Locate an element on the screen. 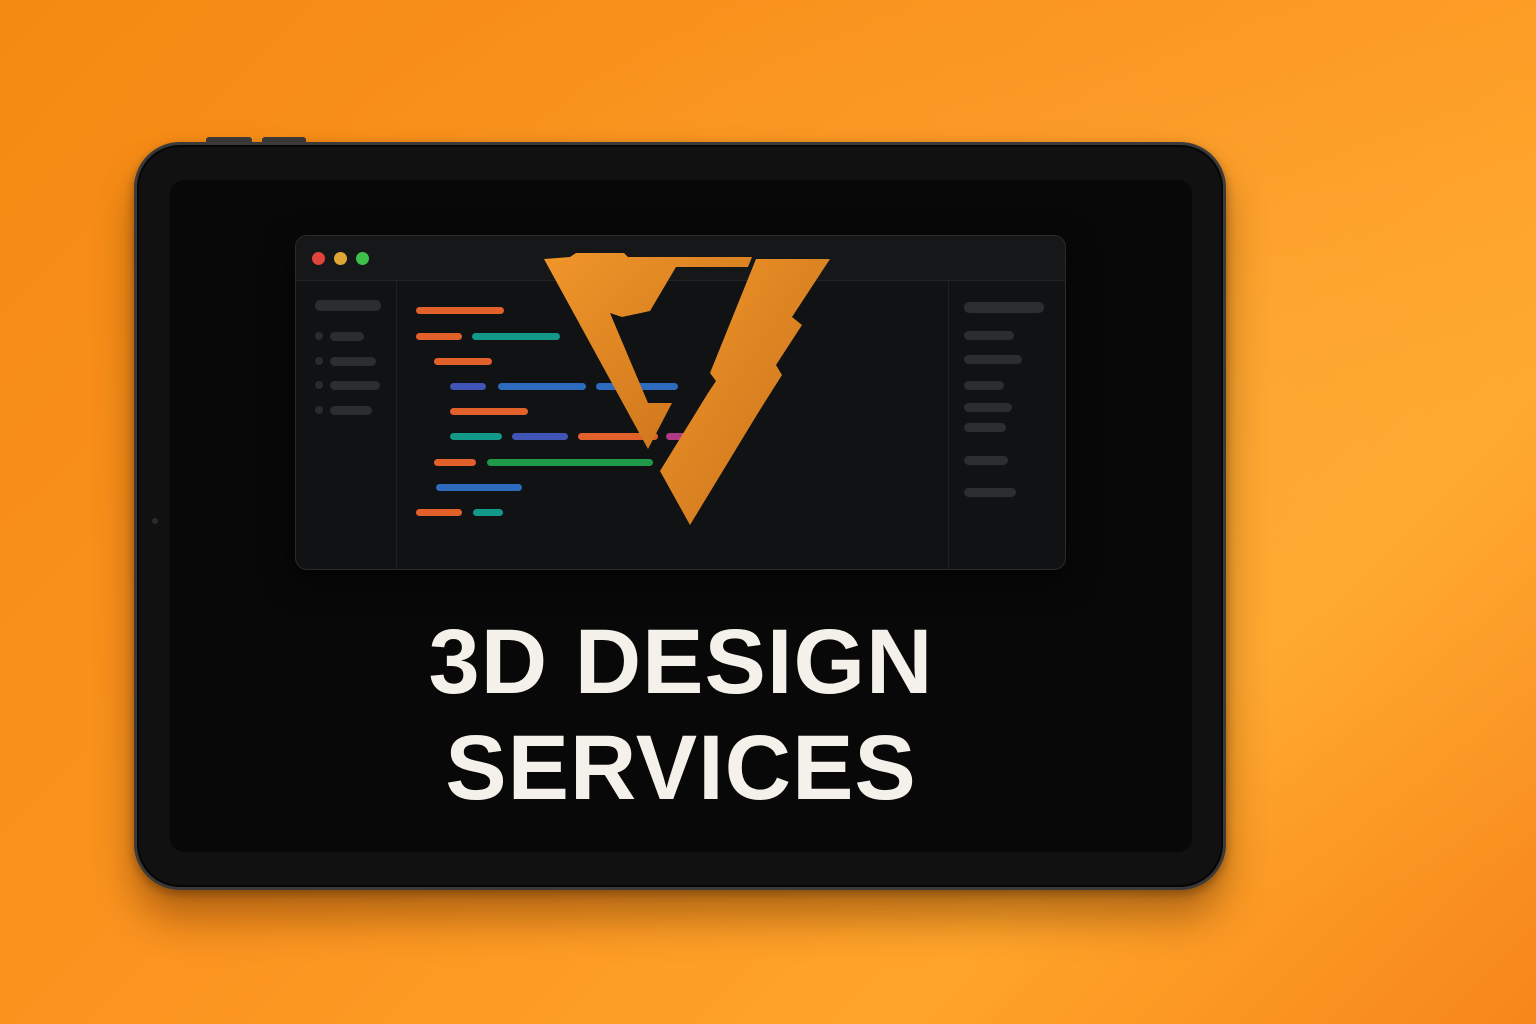 The height and width of the screenshot is (1024, 1536). headline-line-1: 3D DESIGN is located at coordinates (681, 662).